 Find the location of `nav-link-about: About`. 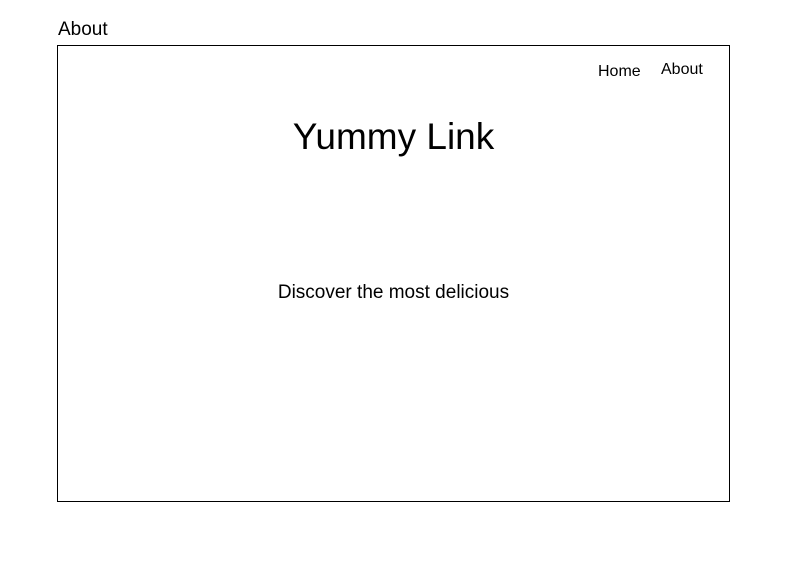

nav-link-about: About is located at coordinates (682, 70).